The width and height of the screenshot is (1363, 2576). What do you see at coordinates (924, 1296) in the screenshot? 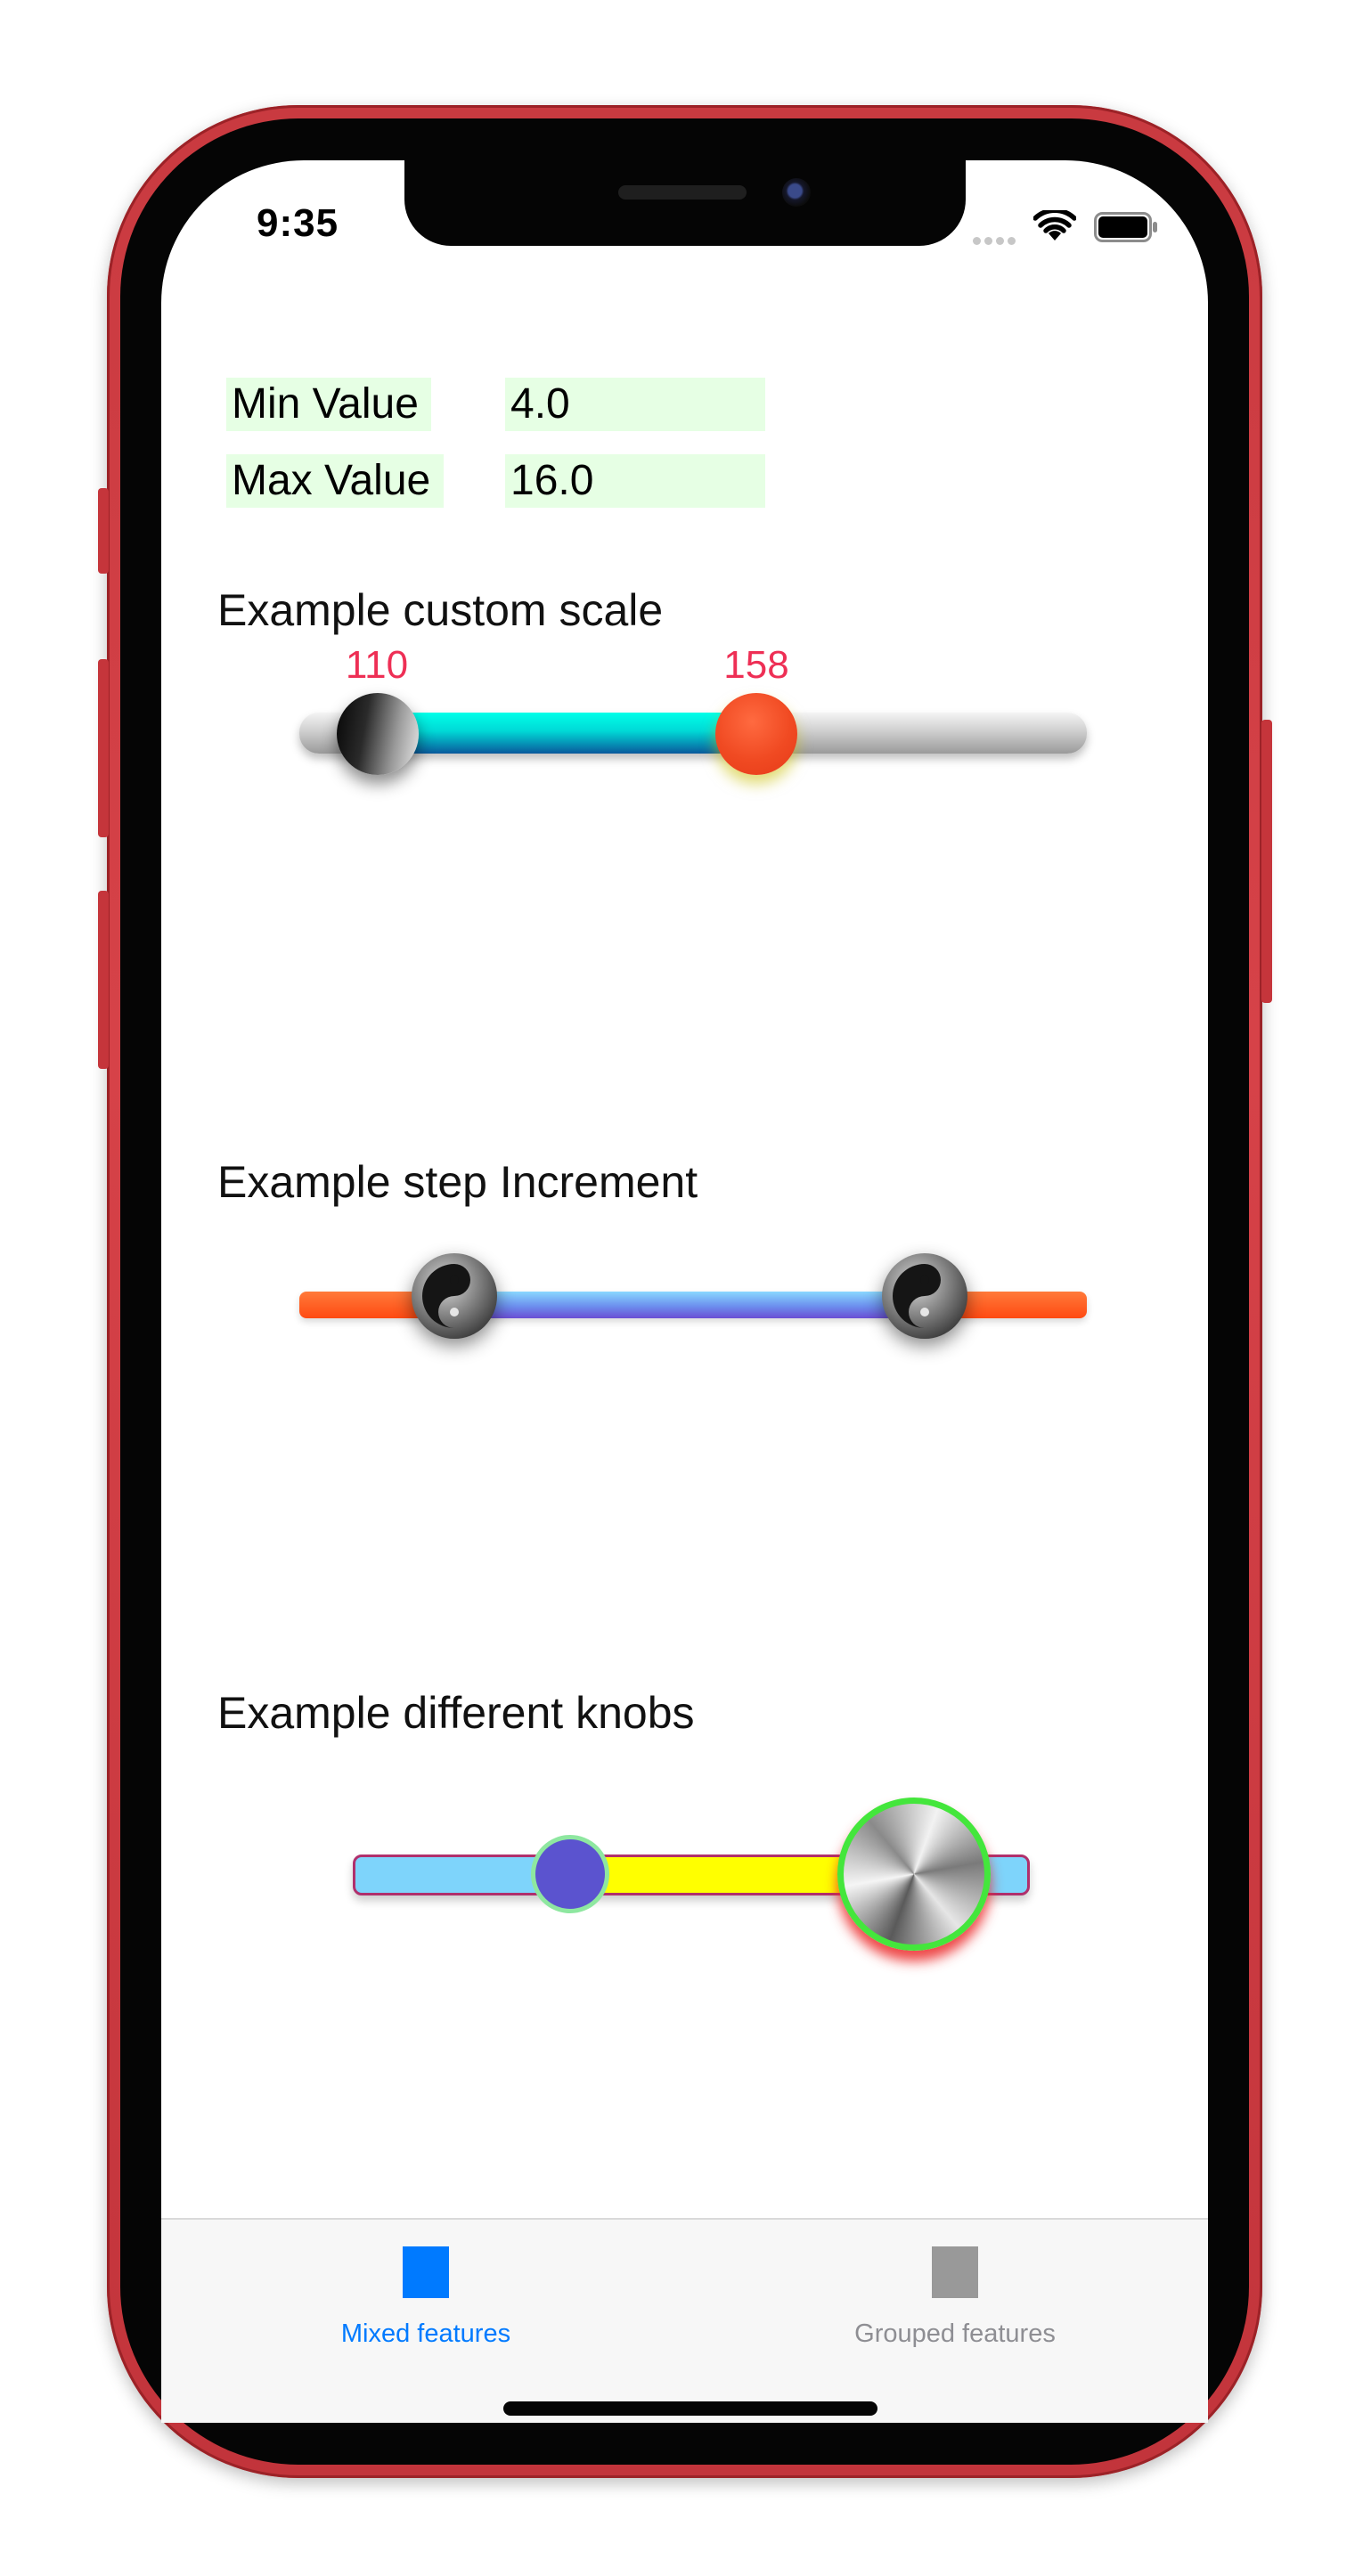
I see `yin-yang-upper-knob-icon` at bounding box center [924, 1296].